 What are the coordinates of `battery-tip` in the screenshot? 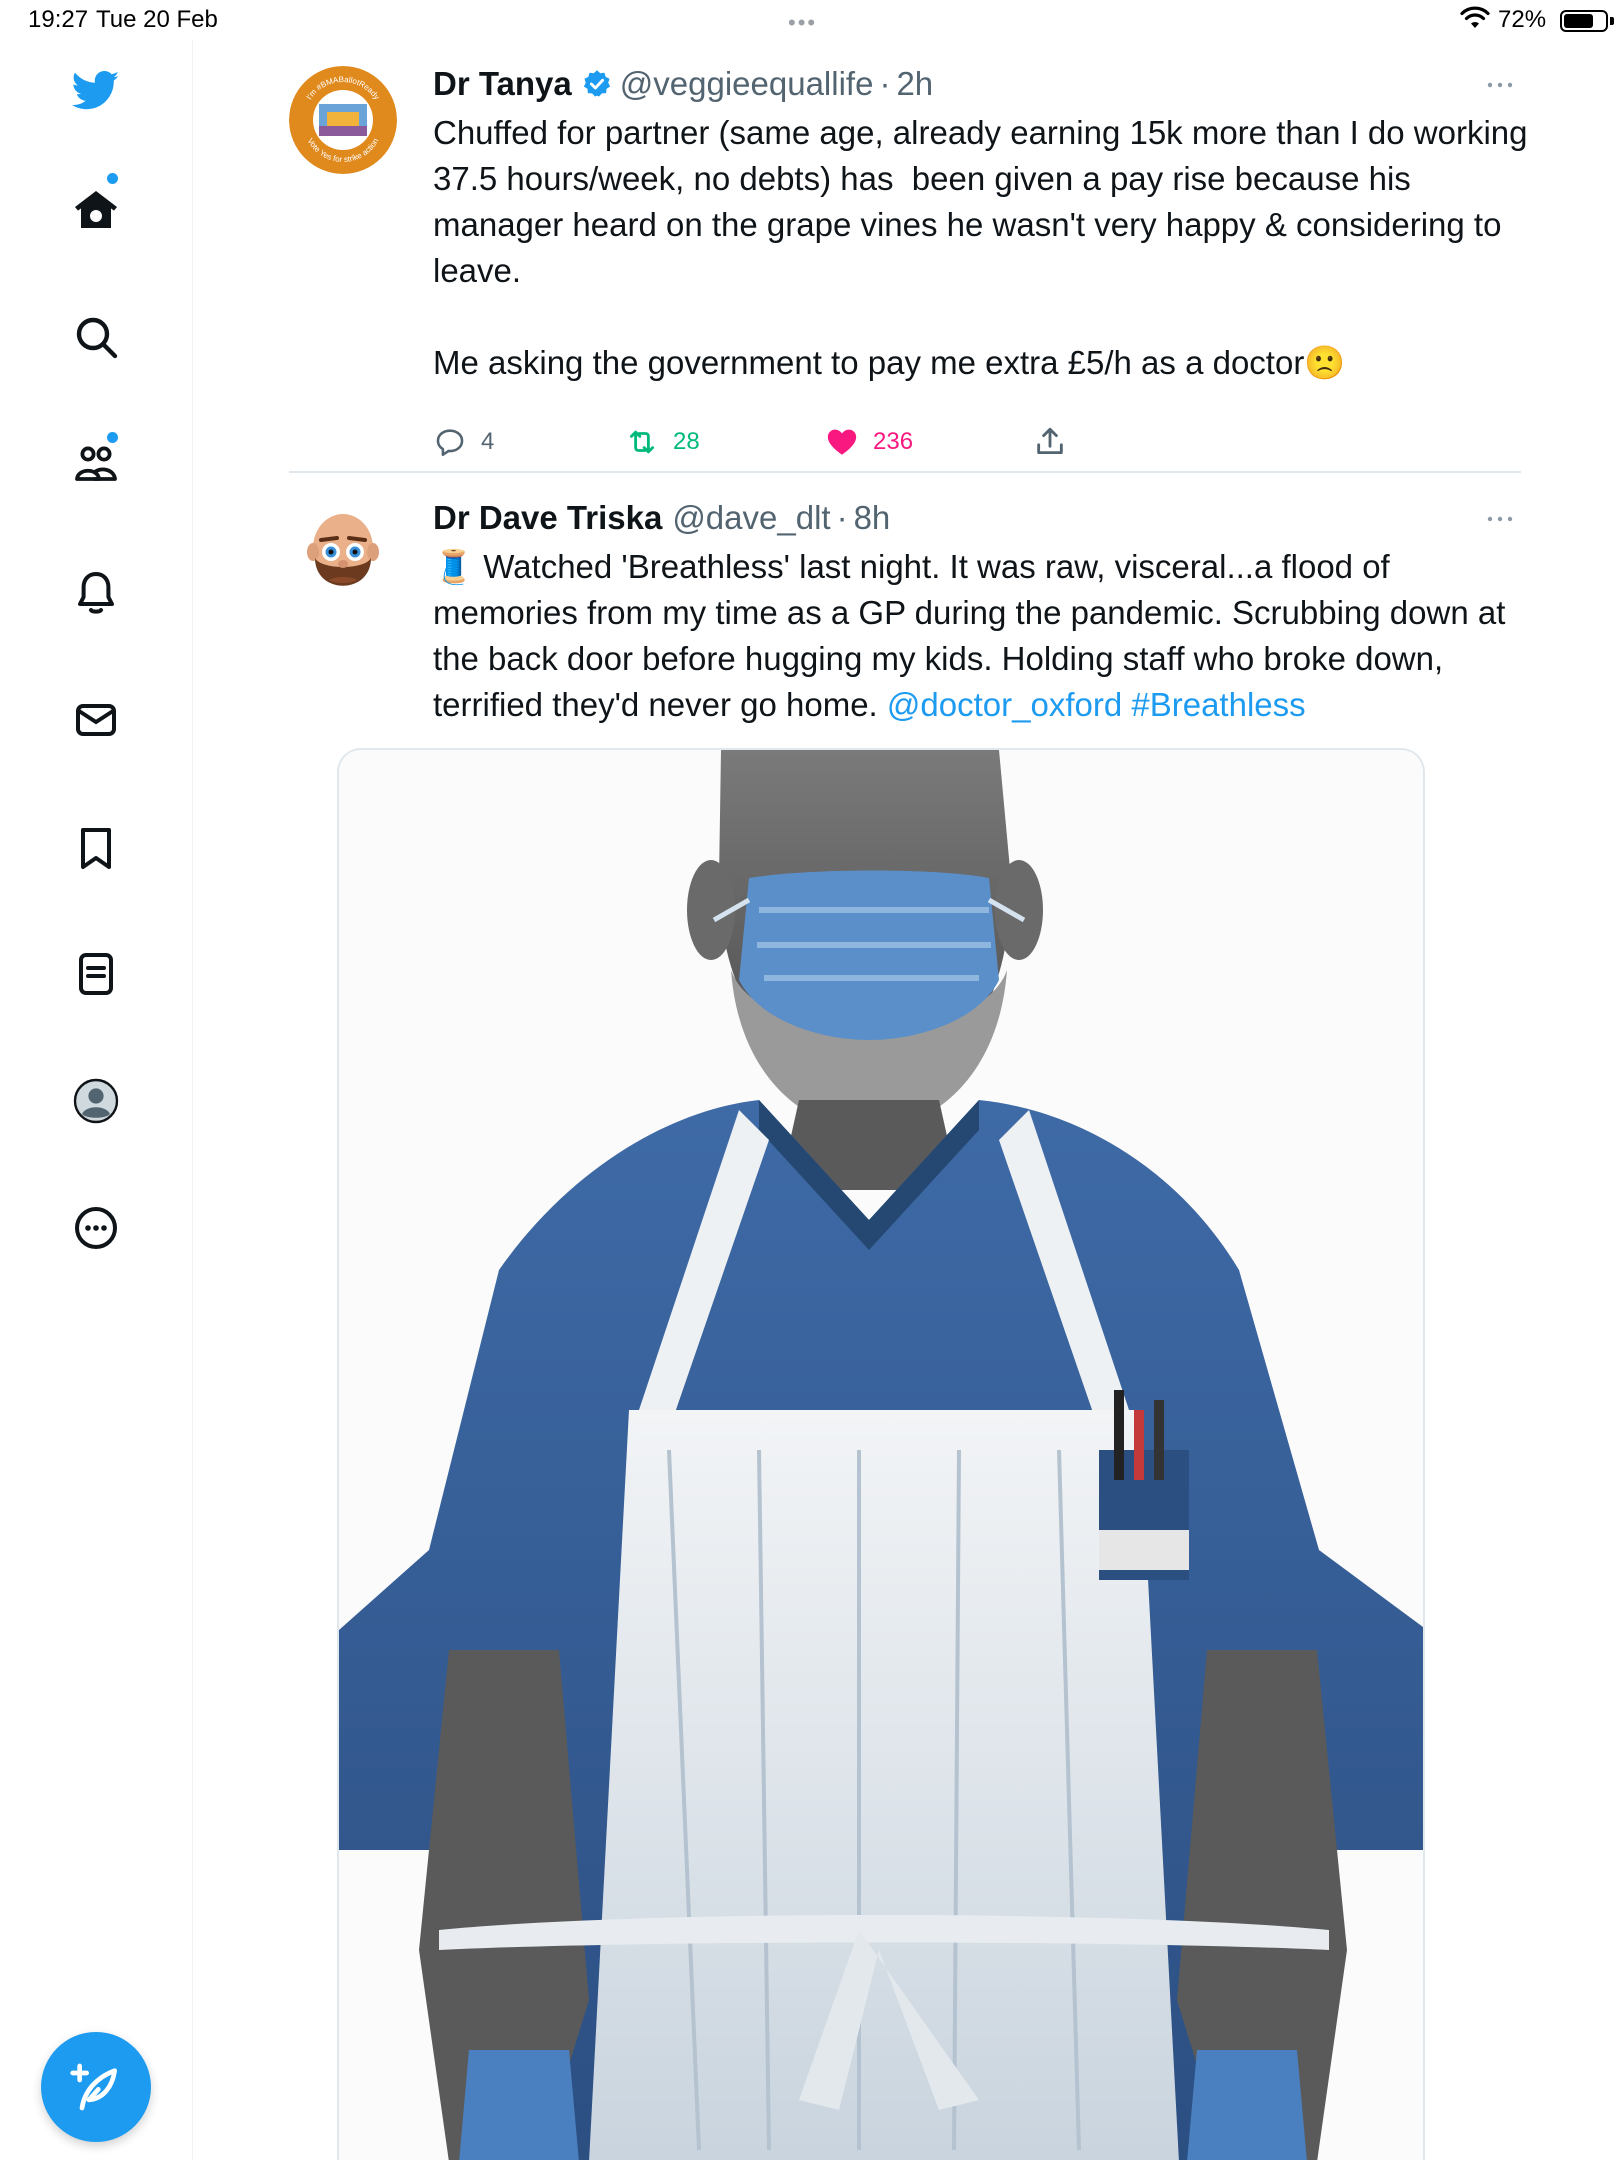 It's located at (1612, 21).